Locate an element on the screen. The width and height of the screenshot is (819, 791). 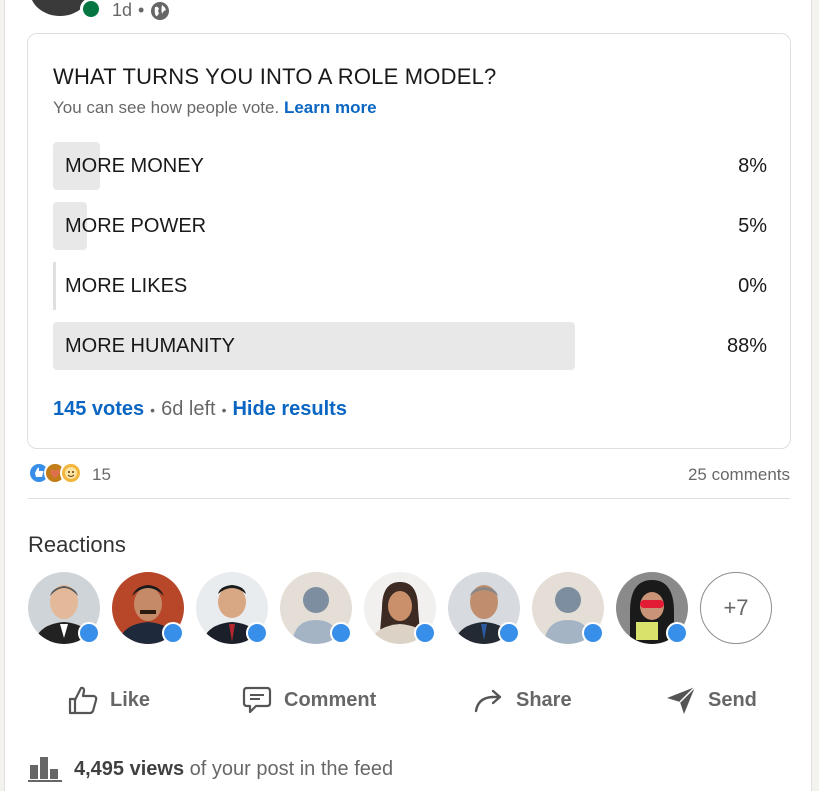
comment-button: Comment is located at coordinates (308, 700).